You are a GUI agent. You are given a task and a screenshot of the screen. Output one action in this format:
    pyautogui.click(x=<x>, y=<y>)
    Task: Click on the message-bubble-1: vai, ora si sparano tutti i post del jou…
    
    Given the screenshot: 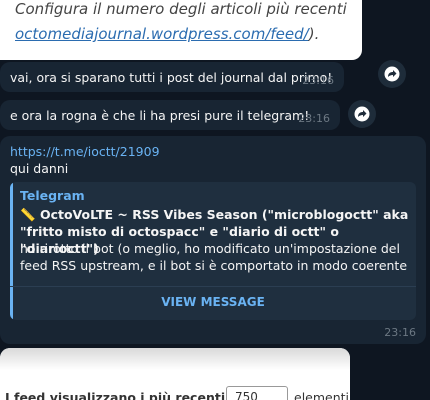 What is the action you would take?
    pyautogui.click(x=172, y=77)
    